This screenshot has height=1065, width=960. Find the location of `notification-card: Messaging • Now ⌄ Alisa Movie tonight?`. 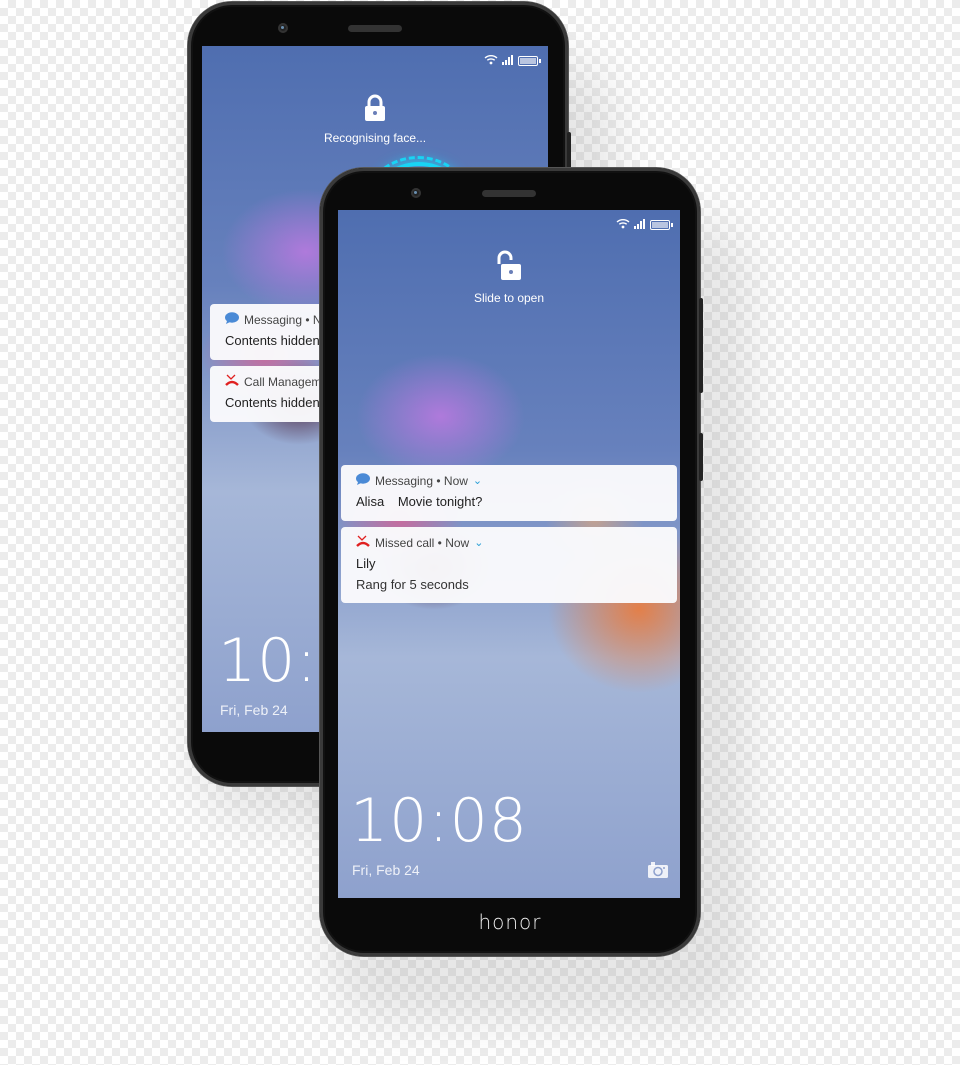

notification-card: Messaging • Now ⌄ Alisa Movie tonight? is located at coordinates (509, 493).